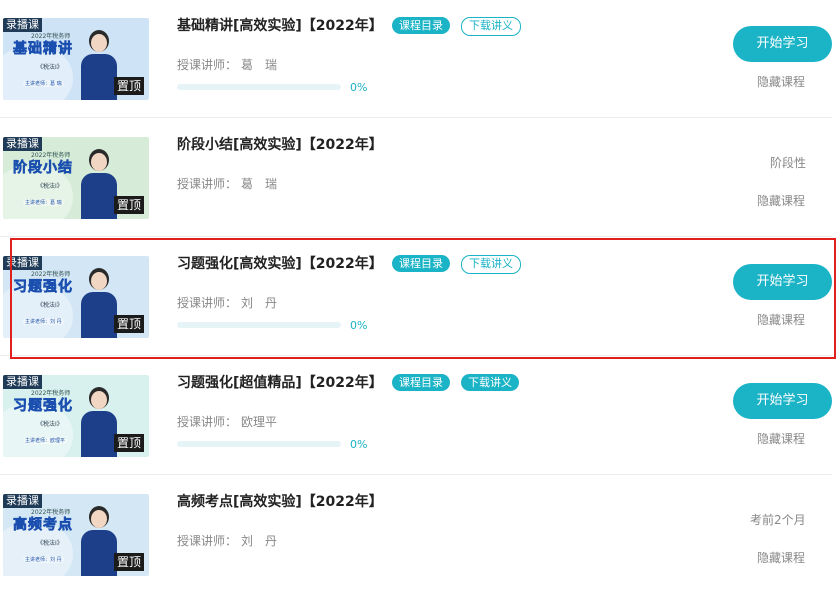 Image resolution: width=840 pixels, height=595 pixels. Describe the element at coordinates (259, 541) in the screenshot. I see `teacher-name: 刘 丹` at that location.